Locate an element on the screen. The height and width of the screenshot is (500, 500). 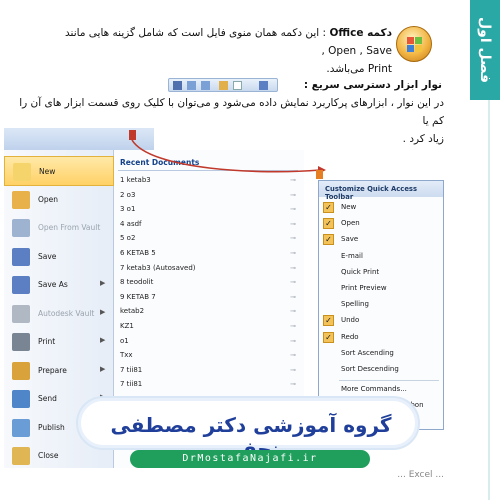
recent-divider is located at coordinates (208, 170).